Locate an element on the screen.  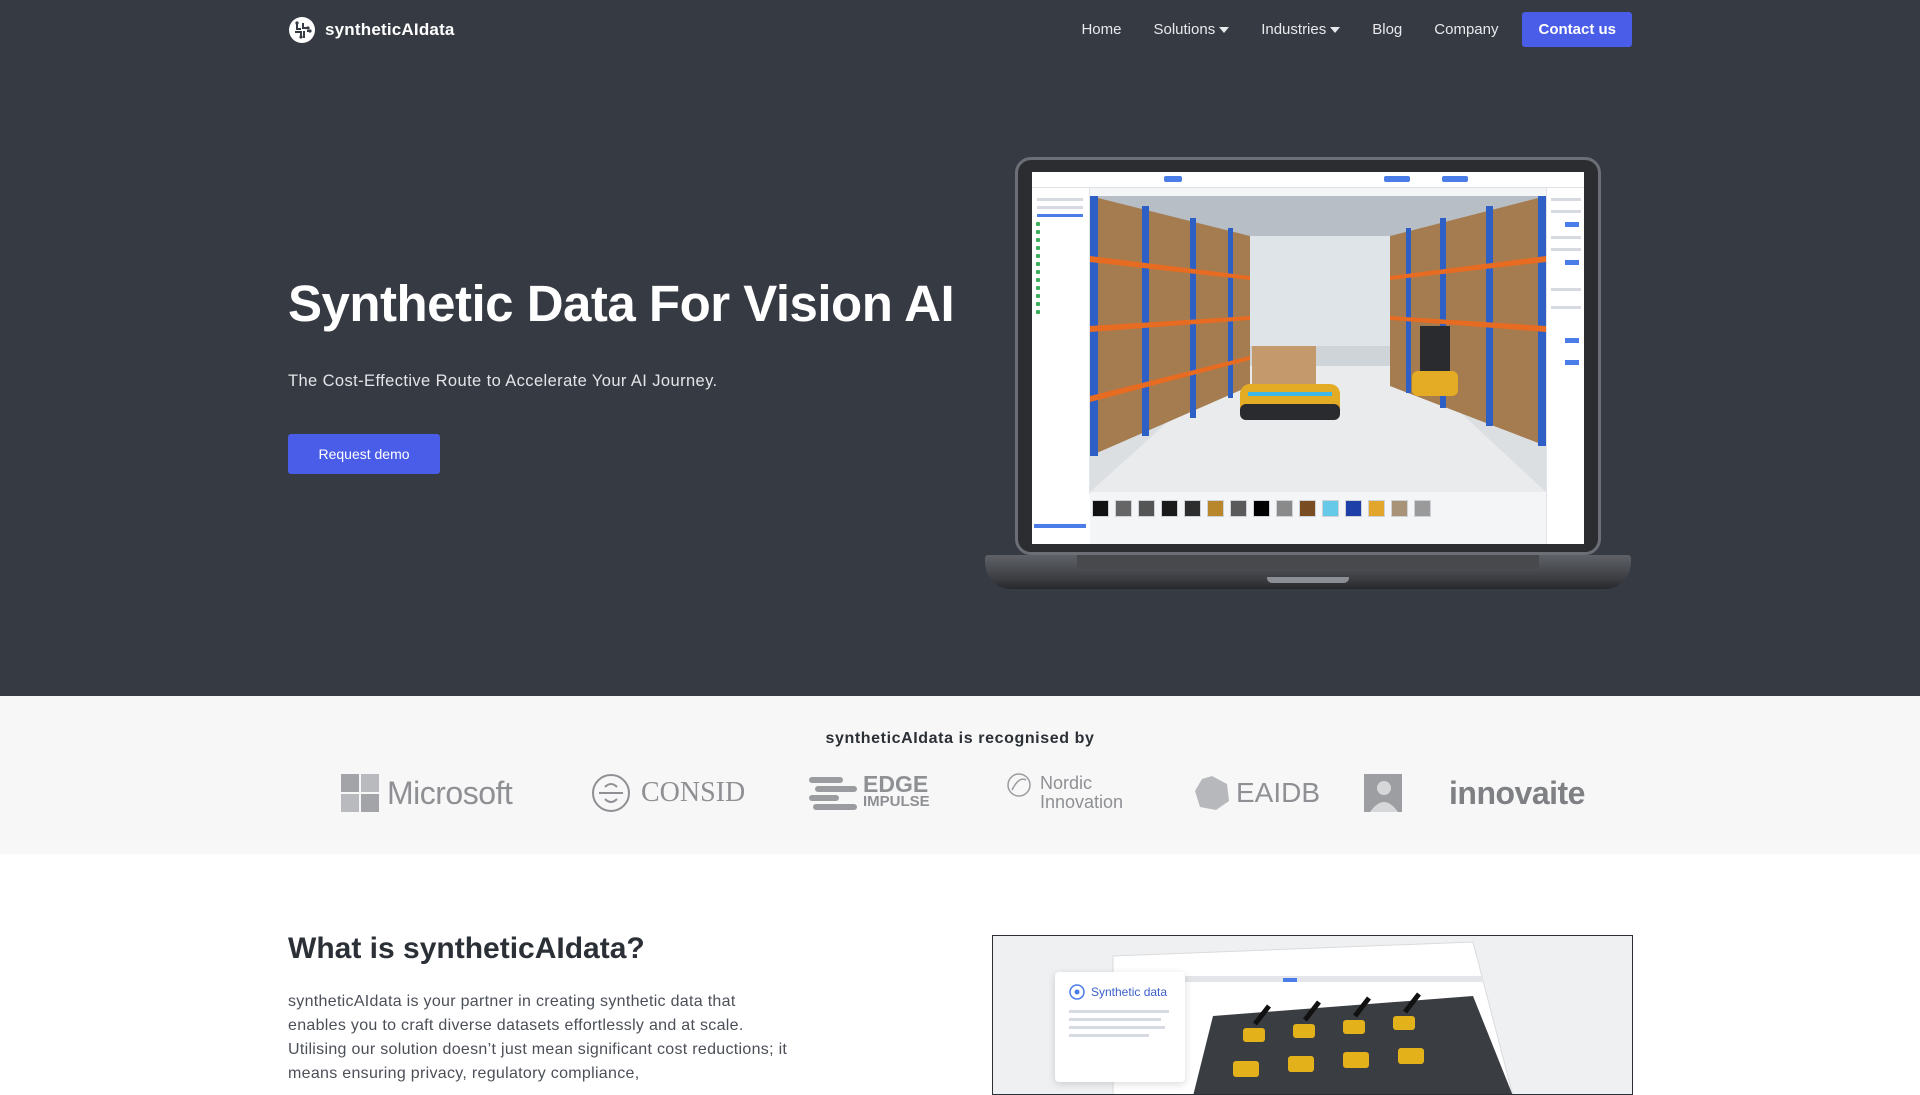
consid-logo: CONSID is located at coordinates (668, 793).